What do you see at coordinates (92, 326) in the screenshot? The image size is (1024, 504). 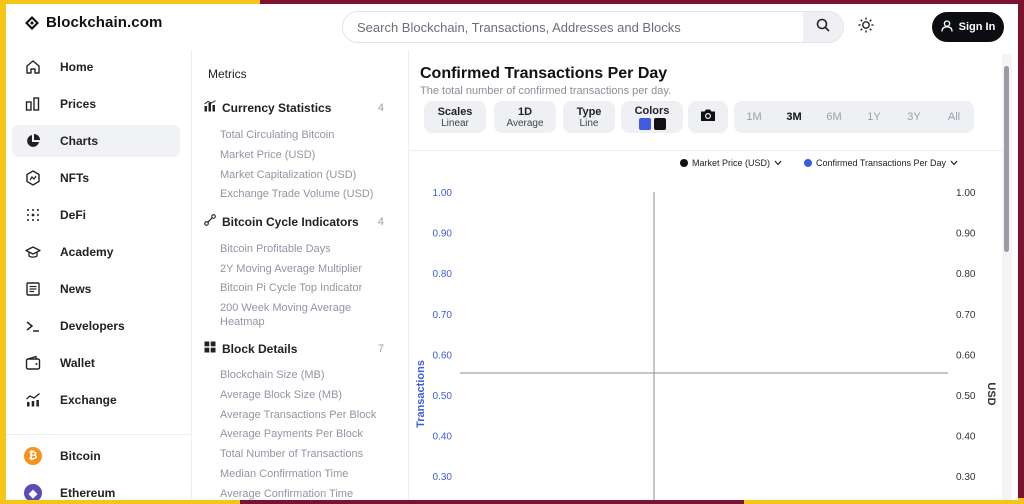 I see `sidebar-item-label: Developers` at bounding box center [92, 326].